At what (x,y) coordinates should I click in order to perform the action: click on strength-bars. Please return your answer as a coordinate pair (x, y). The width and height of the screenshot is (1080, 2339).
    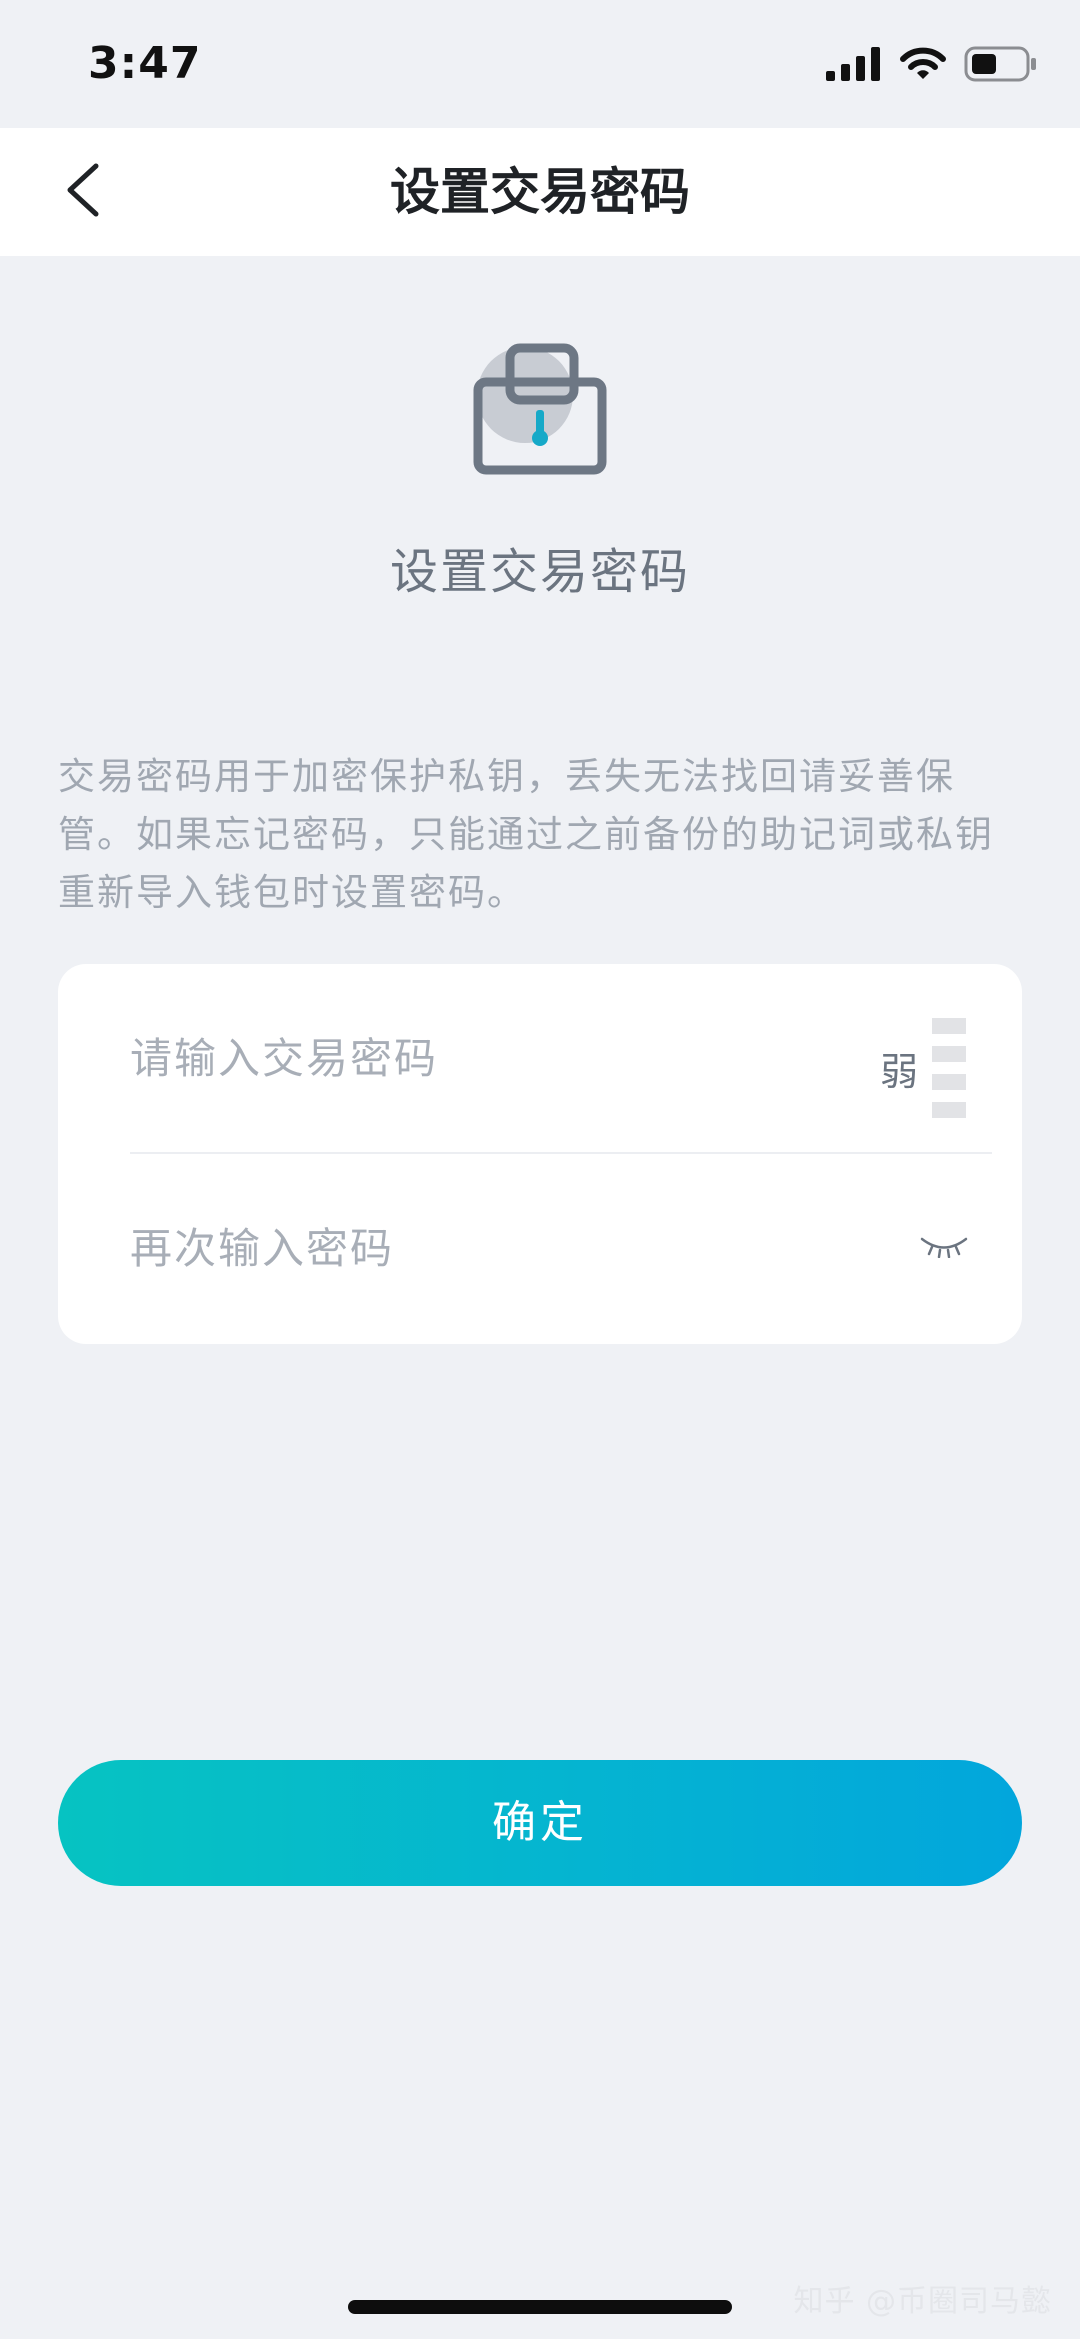
    Looking at the image, I should click on (949, 1068).